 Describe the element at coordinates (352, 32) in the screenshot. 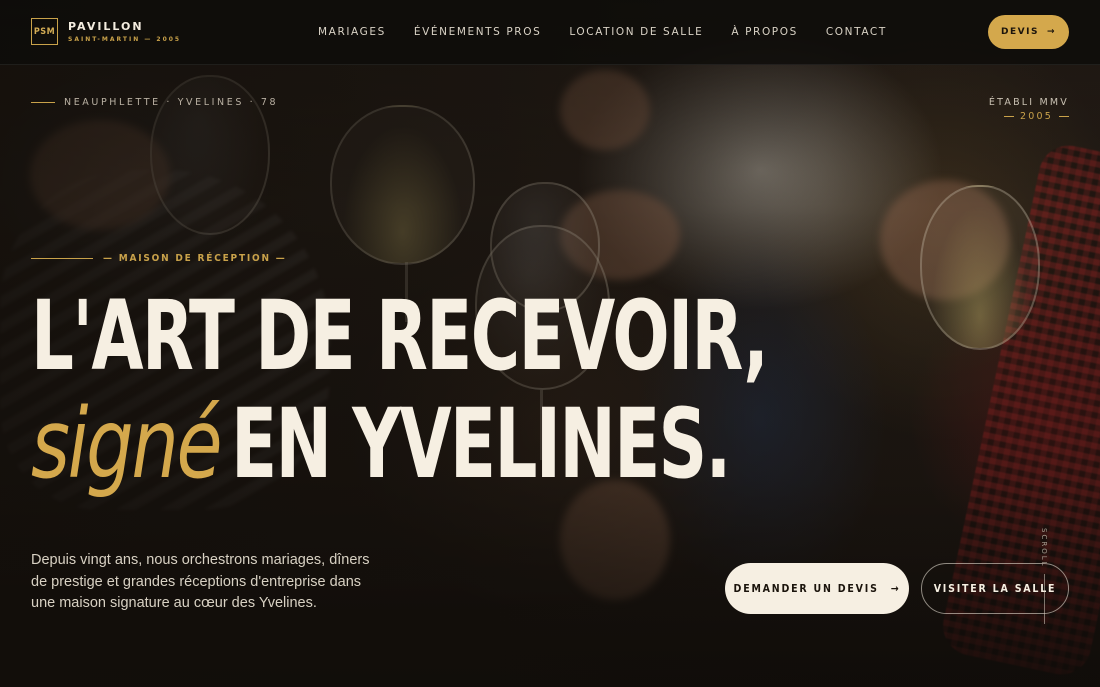

I see `nav-item-mariages: MARIAGES` at that location.